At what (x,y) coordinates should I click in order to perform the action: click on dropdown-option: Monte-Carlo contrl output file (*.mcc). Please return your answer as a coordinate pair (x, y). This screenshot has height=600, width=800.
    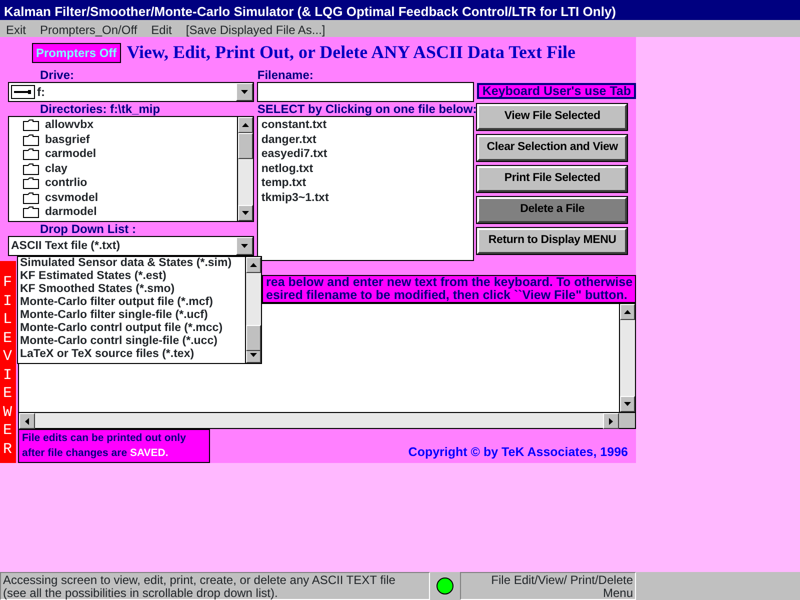
    Looking at the image, I should click on (131, 328).